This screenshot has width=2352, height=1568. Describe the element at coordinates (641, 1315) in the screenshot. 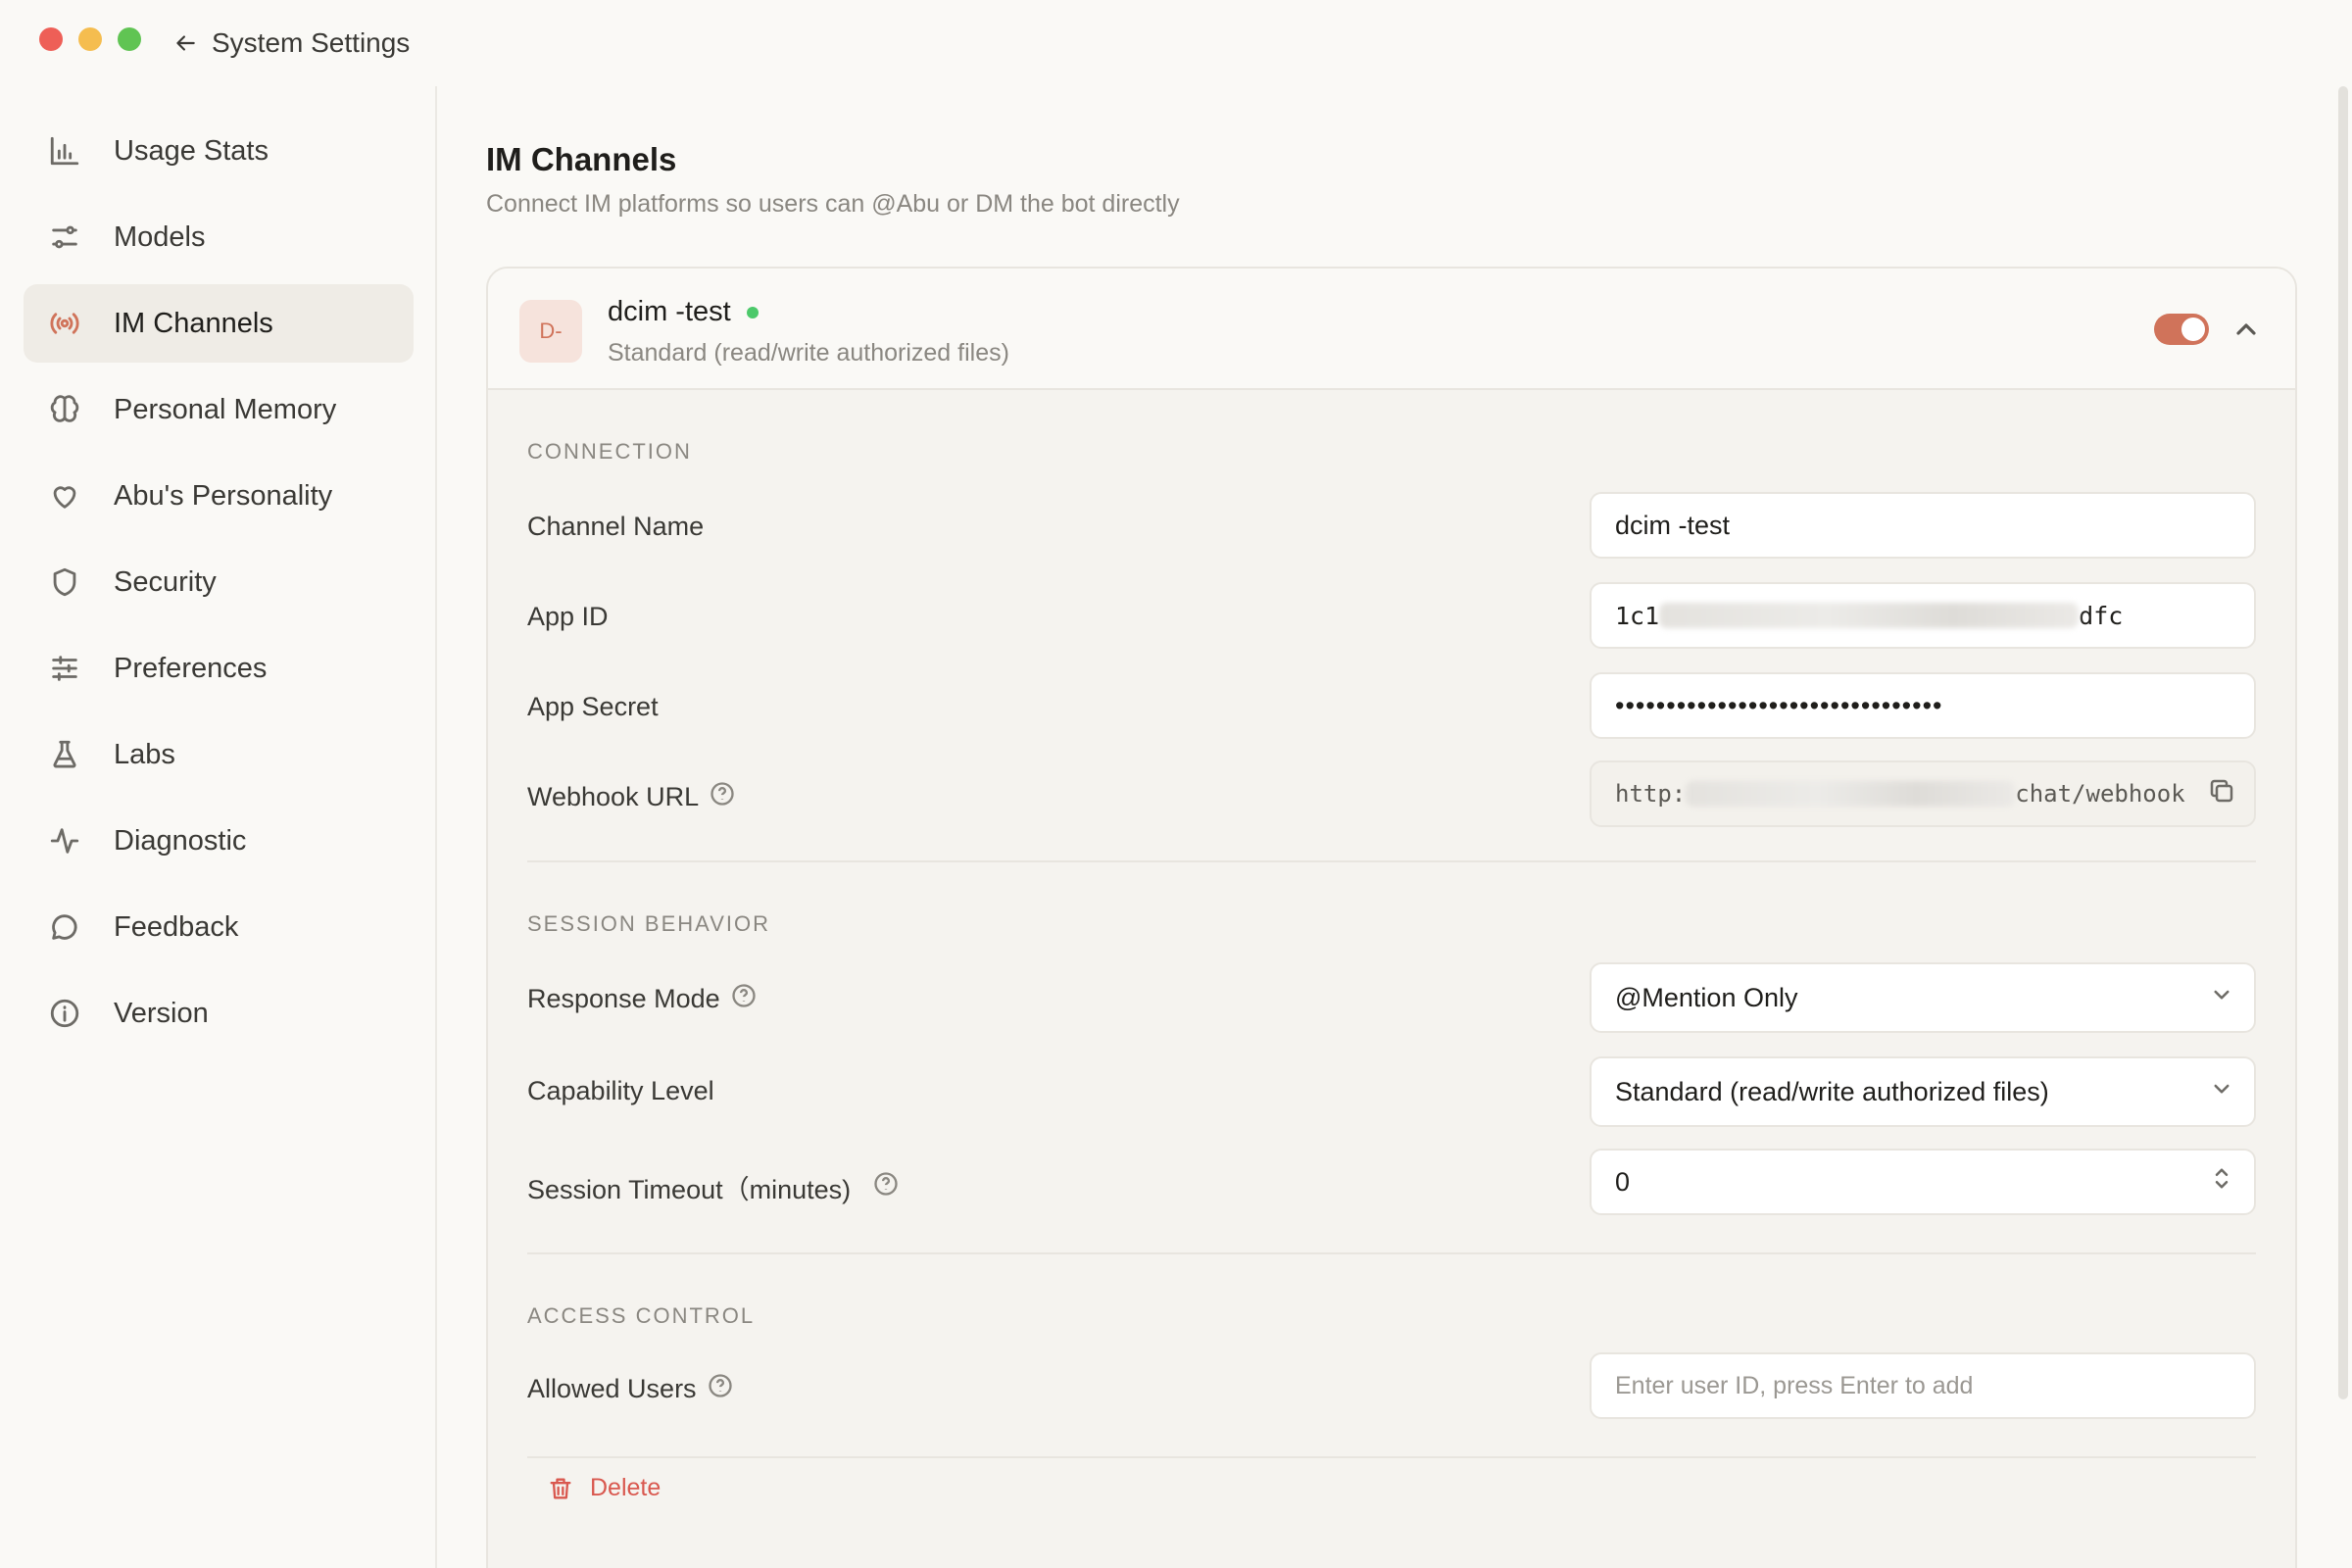

I see `access-section-label: ACCESS CONTROL` at that location.